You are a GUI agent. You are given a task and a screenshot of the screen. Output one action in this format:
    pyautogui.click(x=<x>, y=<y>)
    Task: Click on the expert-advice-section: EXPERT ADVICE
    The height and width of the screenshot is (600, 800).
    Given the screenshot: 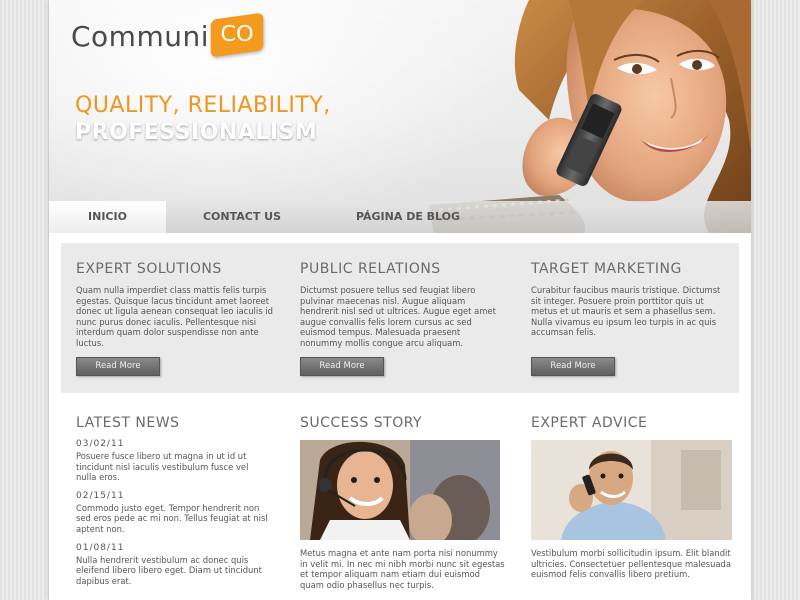 What is the action you would take?
    pyautogui.click(x=589, y=423)
    